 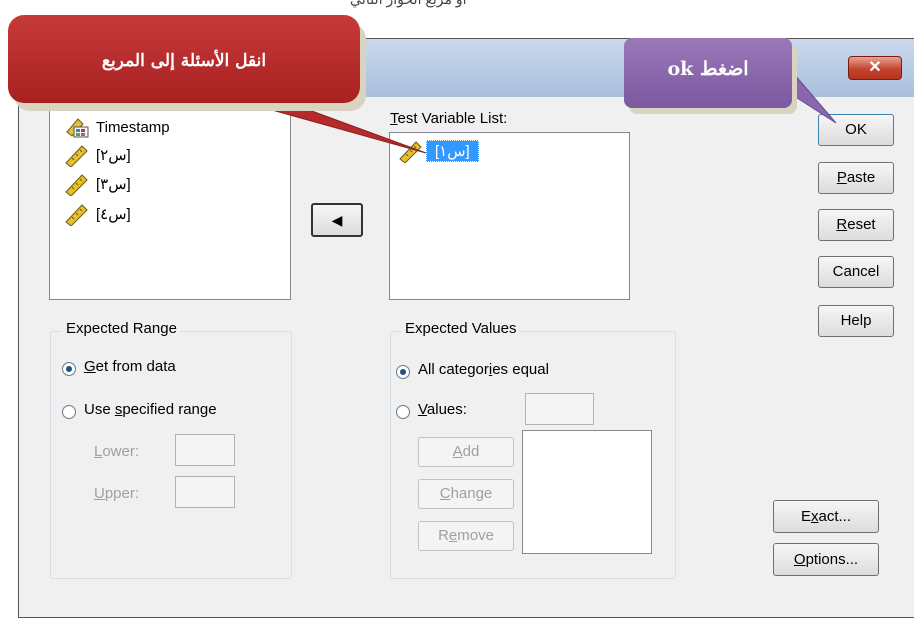 I want to click on move-variable-button: ◀, so click(x=337, y=220).